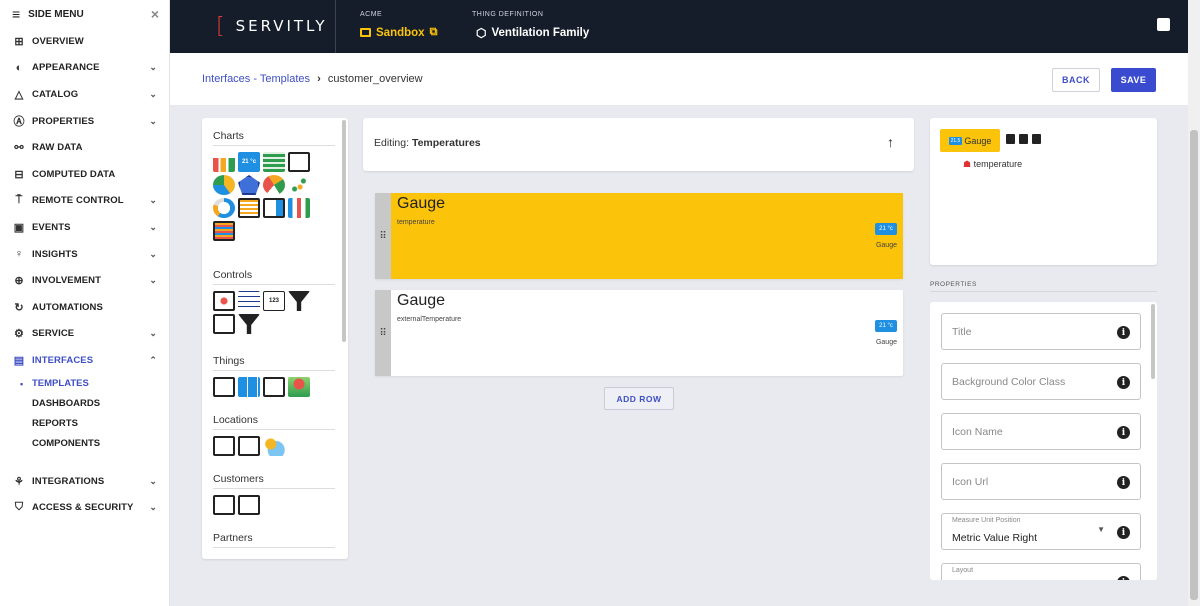 The height and width of the screenshot is (606, 1200). I want to click on back-button: BACK, so click(1076, 80).